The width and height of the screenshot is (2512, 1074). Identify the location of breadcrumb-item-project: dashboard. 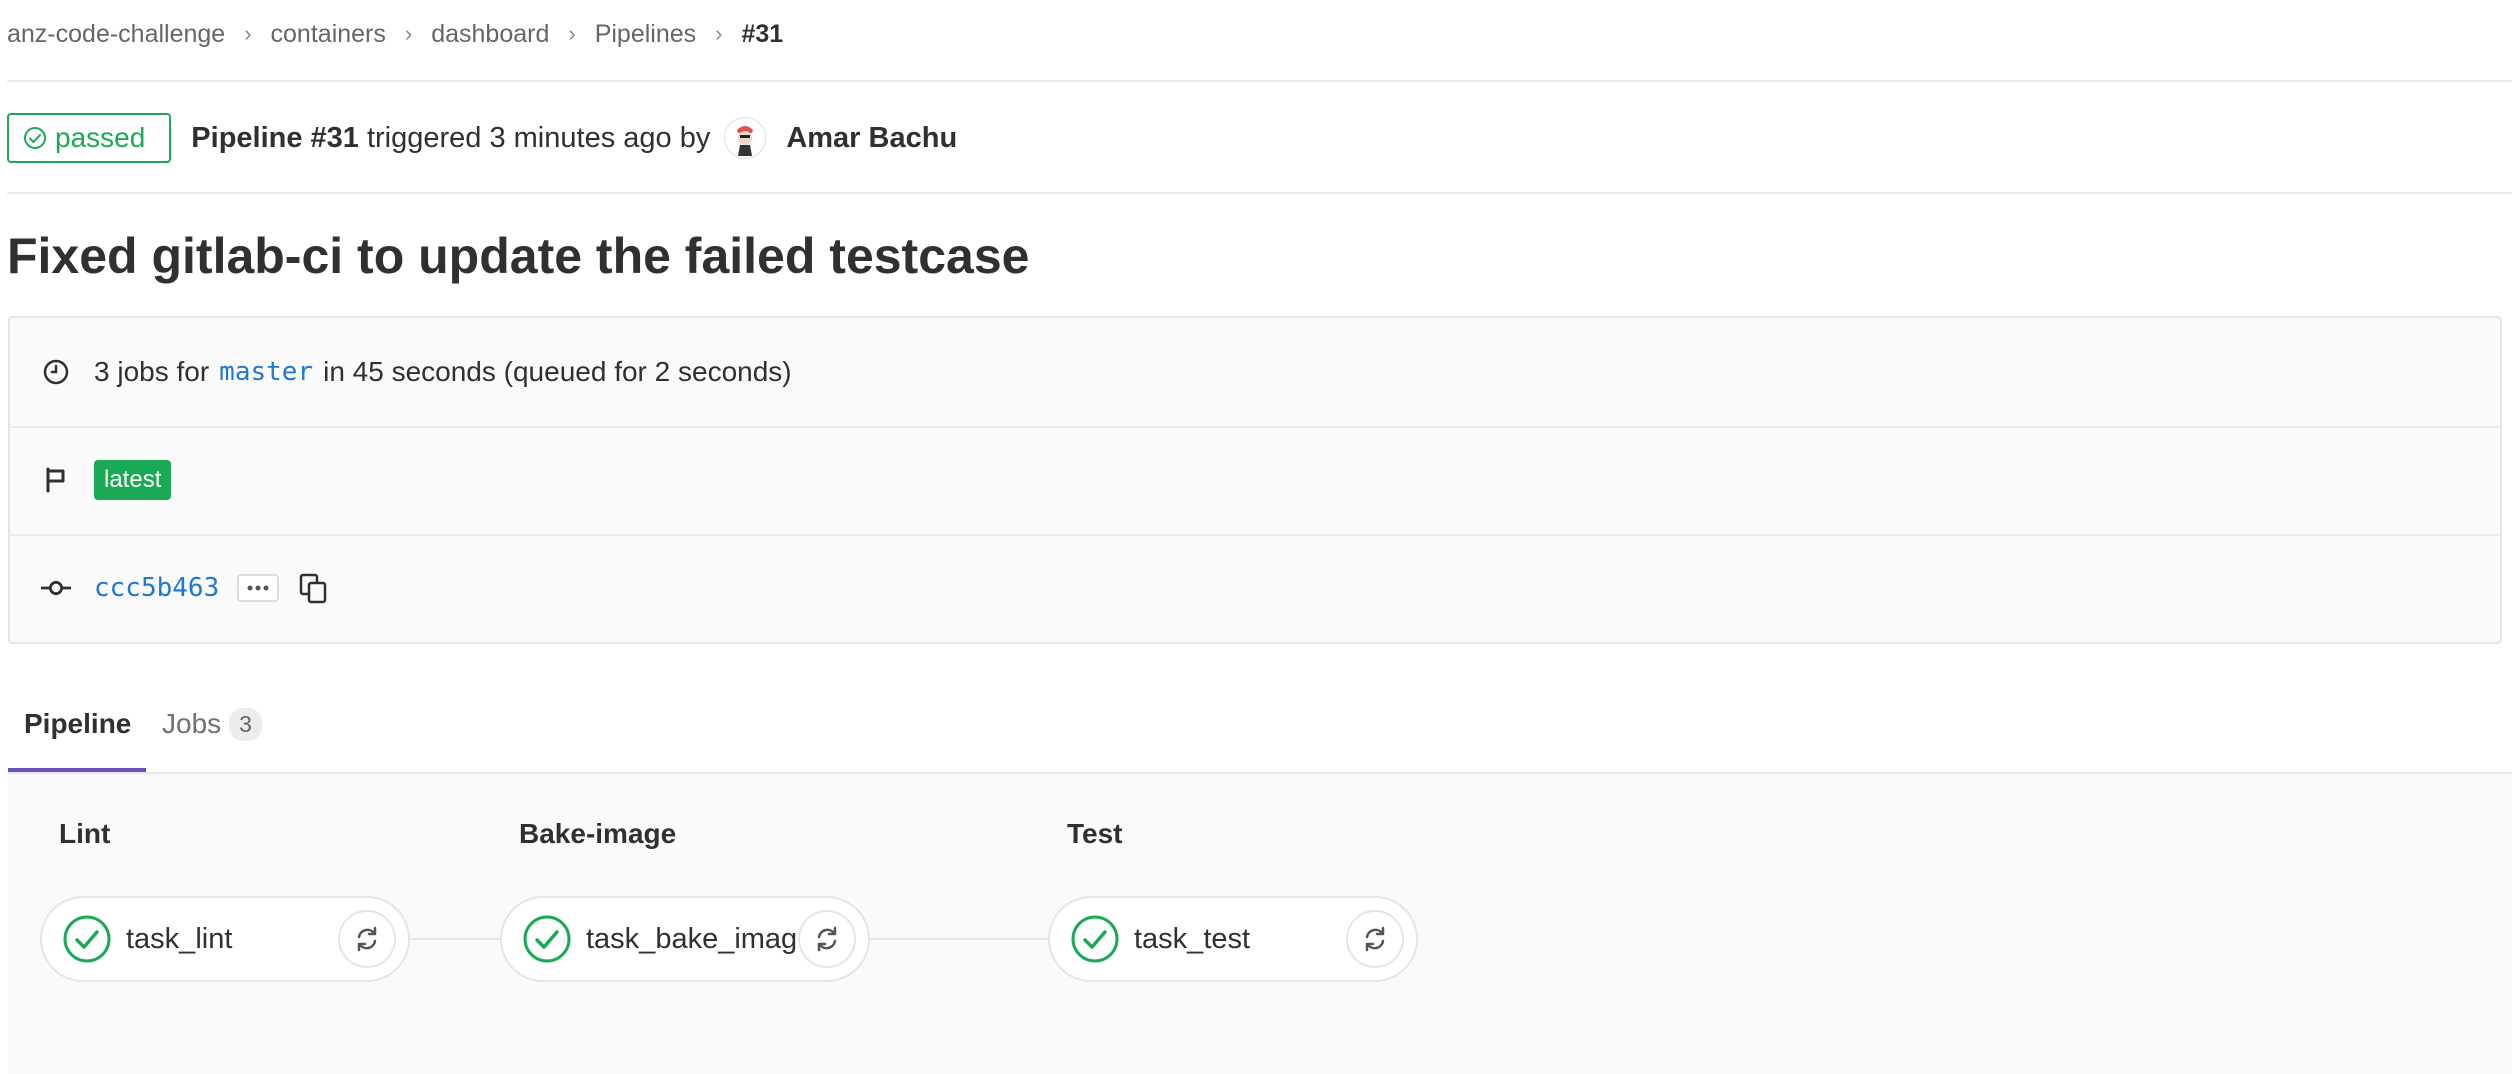
(490, 34).